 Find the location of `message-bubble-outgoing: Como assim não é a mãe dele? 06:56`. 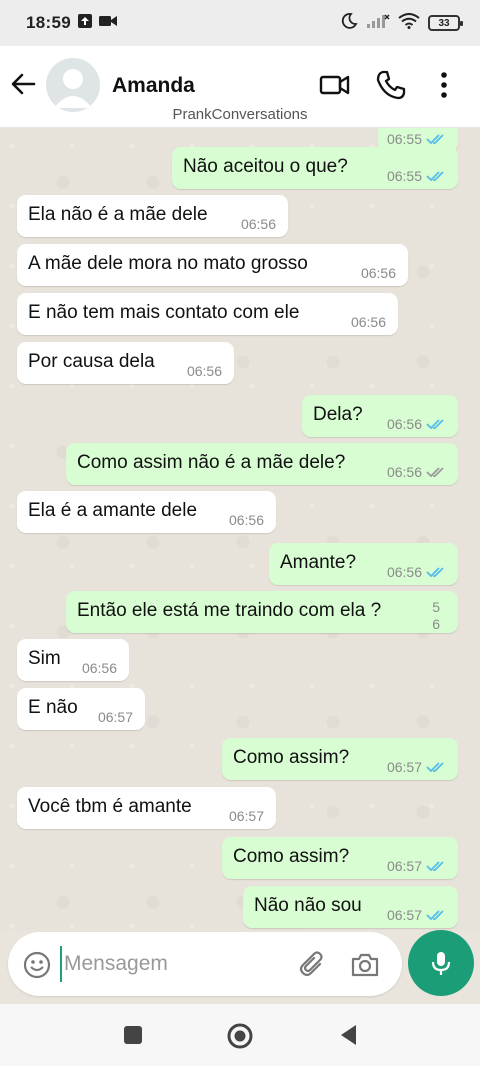

message-bubble-outgoing: Como assim não é a mãe dele? 06:56 is located at coordinates (262, 464).